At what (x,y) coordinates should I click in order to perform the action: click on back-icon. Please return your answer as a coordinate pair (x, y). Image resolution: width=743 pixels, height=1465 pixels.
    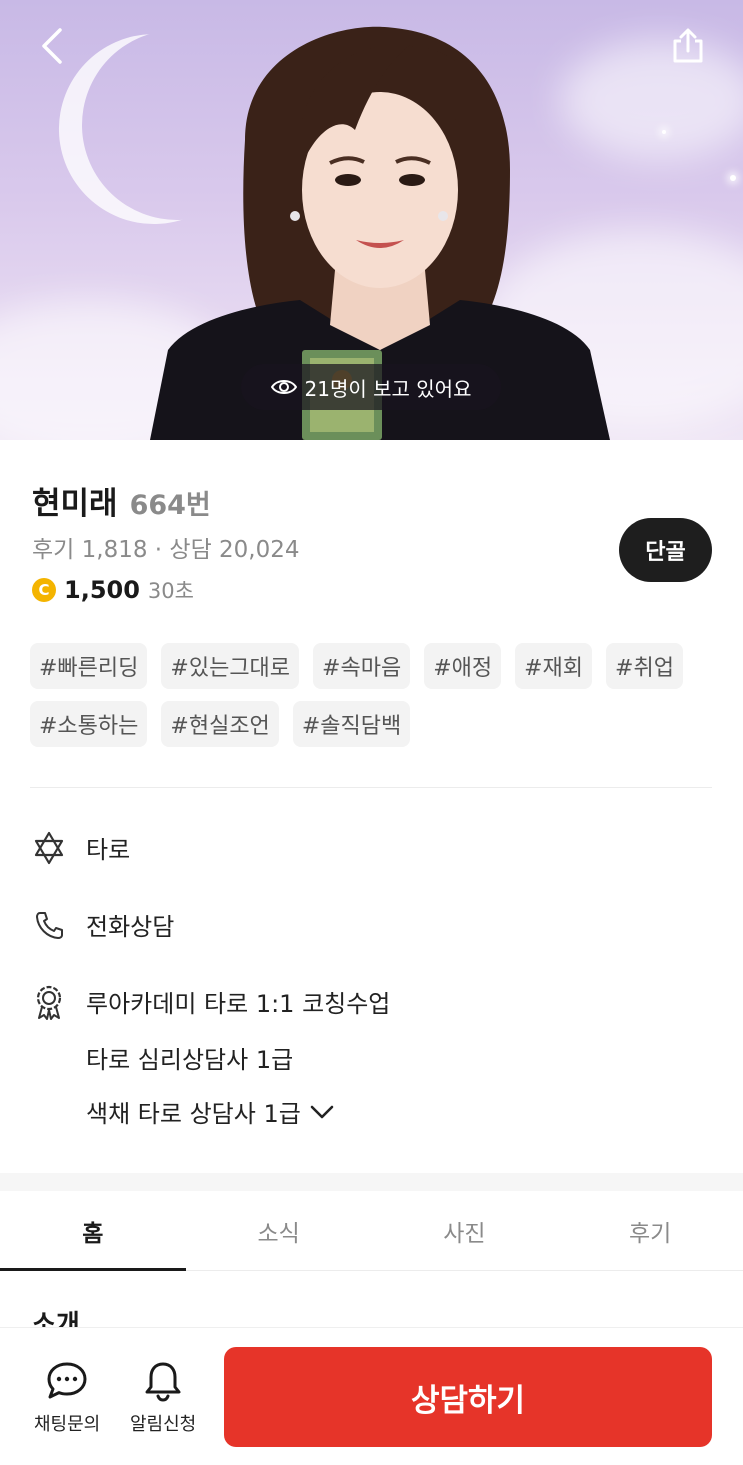
    Looking at the image, I should click on (52, 46).